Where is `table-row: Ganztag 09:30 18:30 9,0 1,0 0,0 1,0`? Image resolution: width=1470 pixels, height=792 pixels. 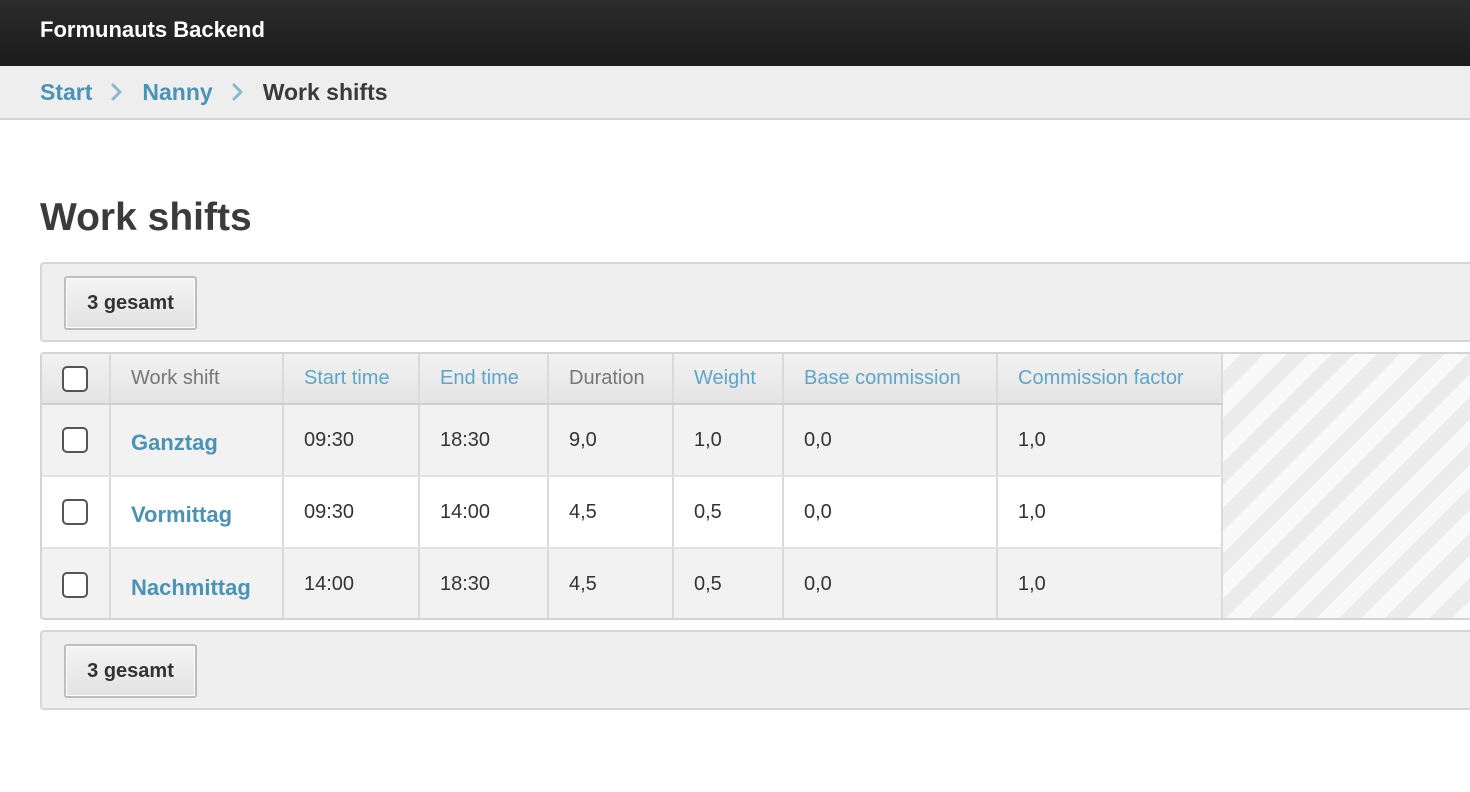 table-row: Ganztag 09:30 18:30 9,0 1,0 0,0 1,0 is located at coordinates (632, 440).